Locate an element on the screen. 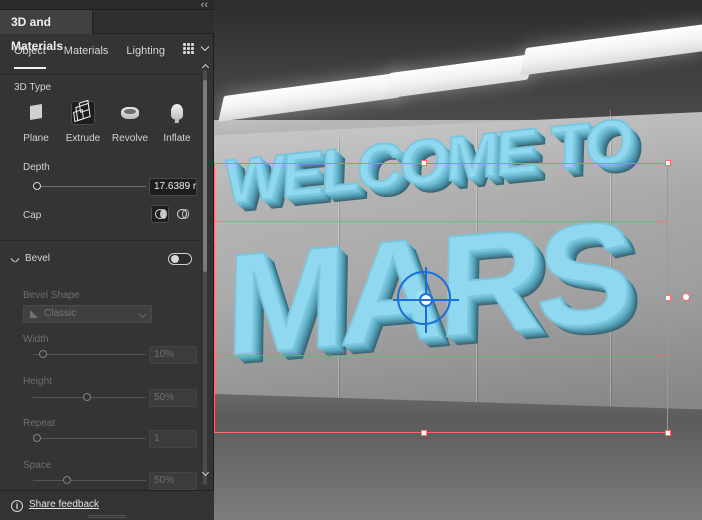  bevel-height-field: 50% is located at coordinates (173, 398).